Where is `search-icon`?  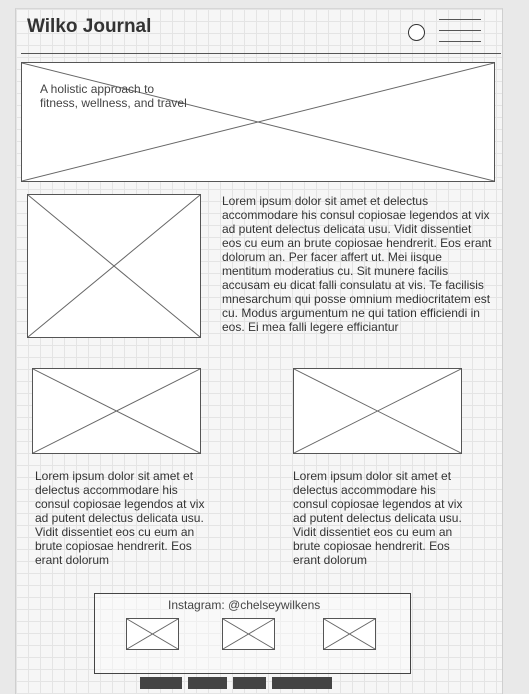
search-icon is located at coordinates (416, 32).